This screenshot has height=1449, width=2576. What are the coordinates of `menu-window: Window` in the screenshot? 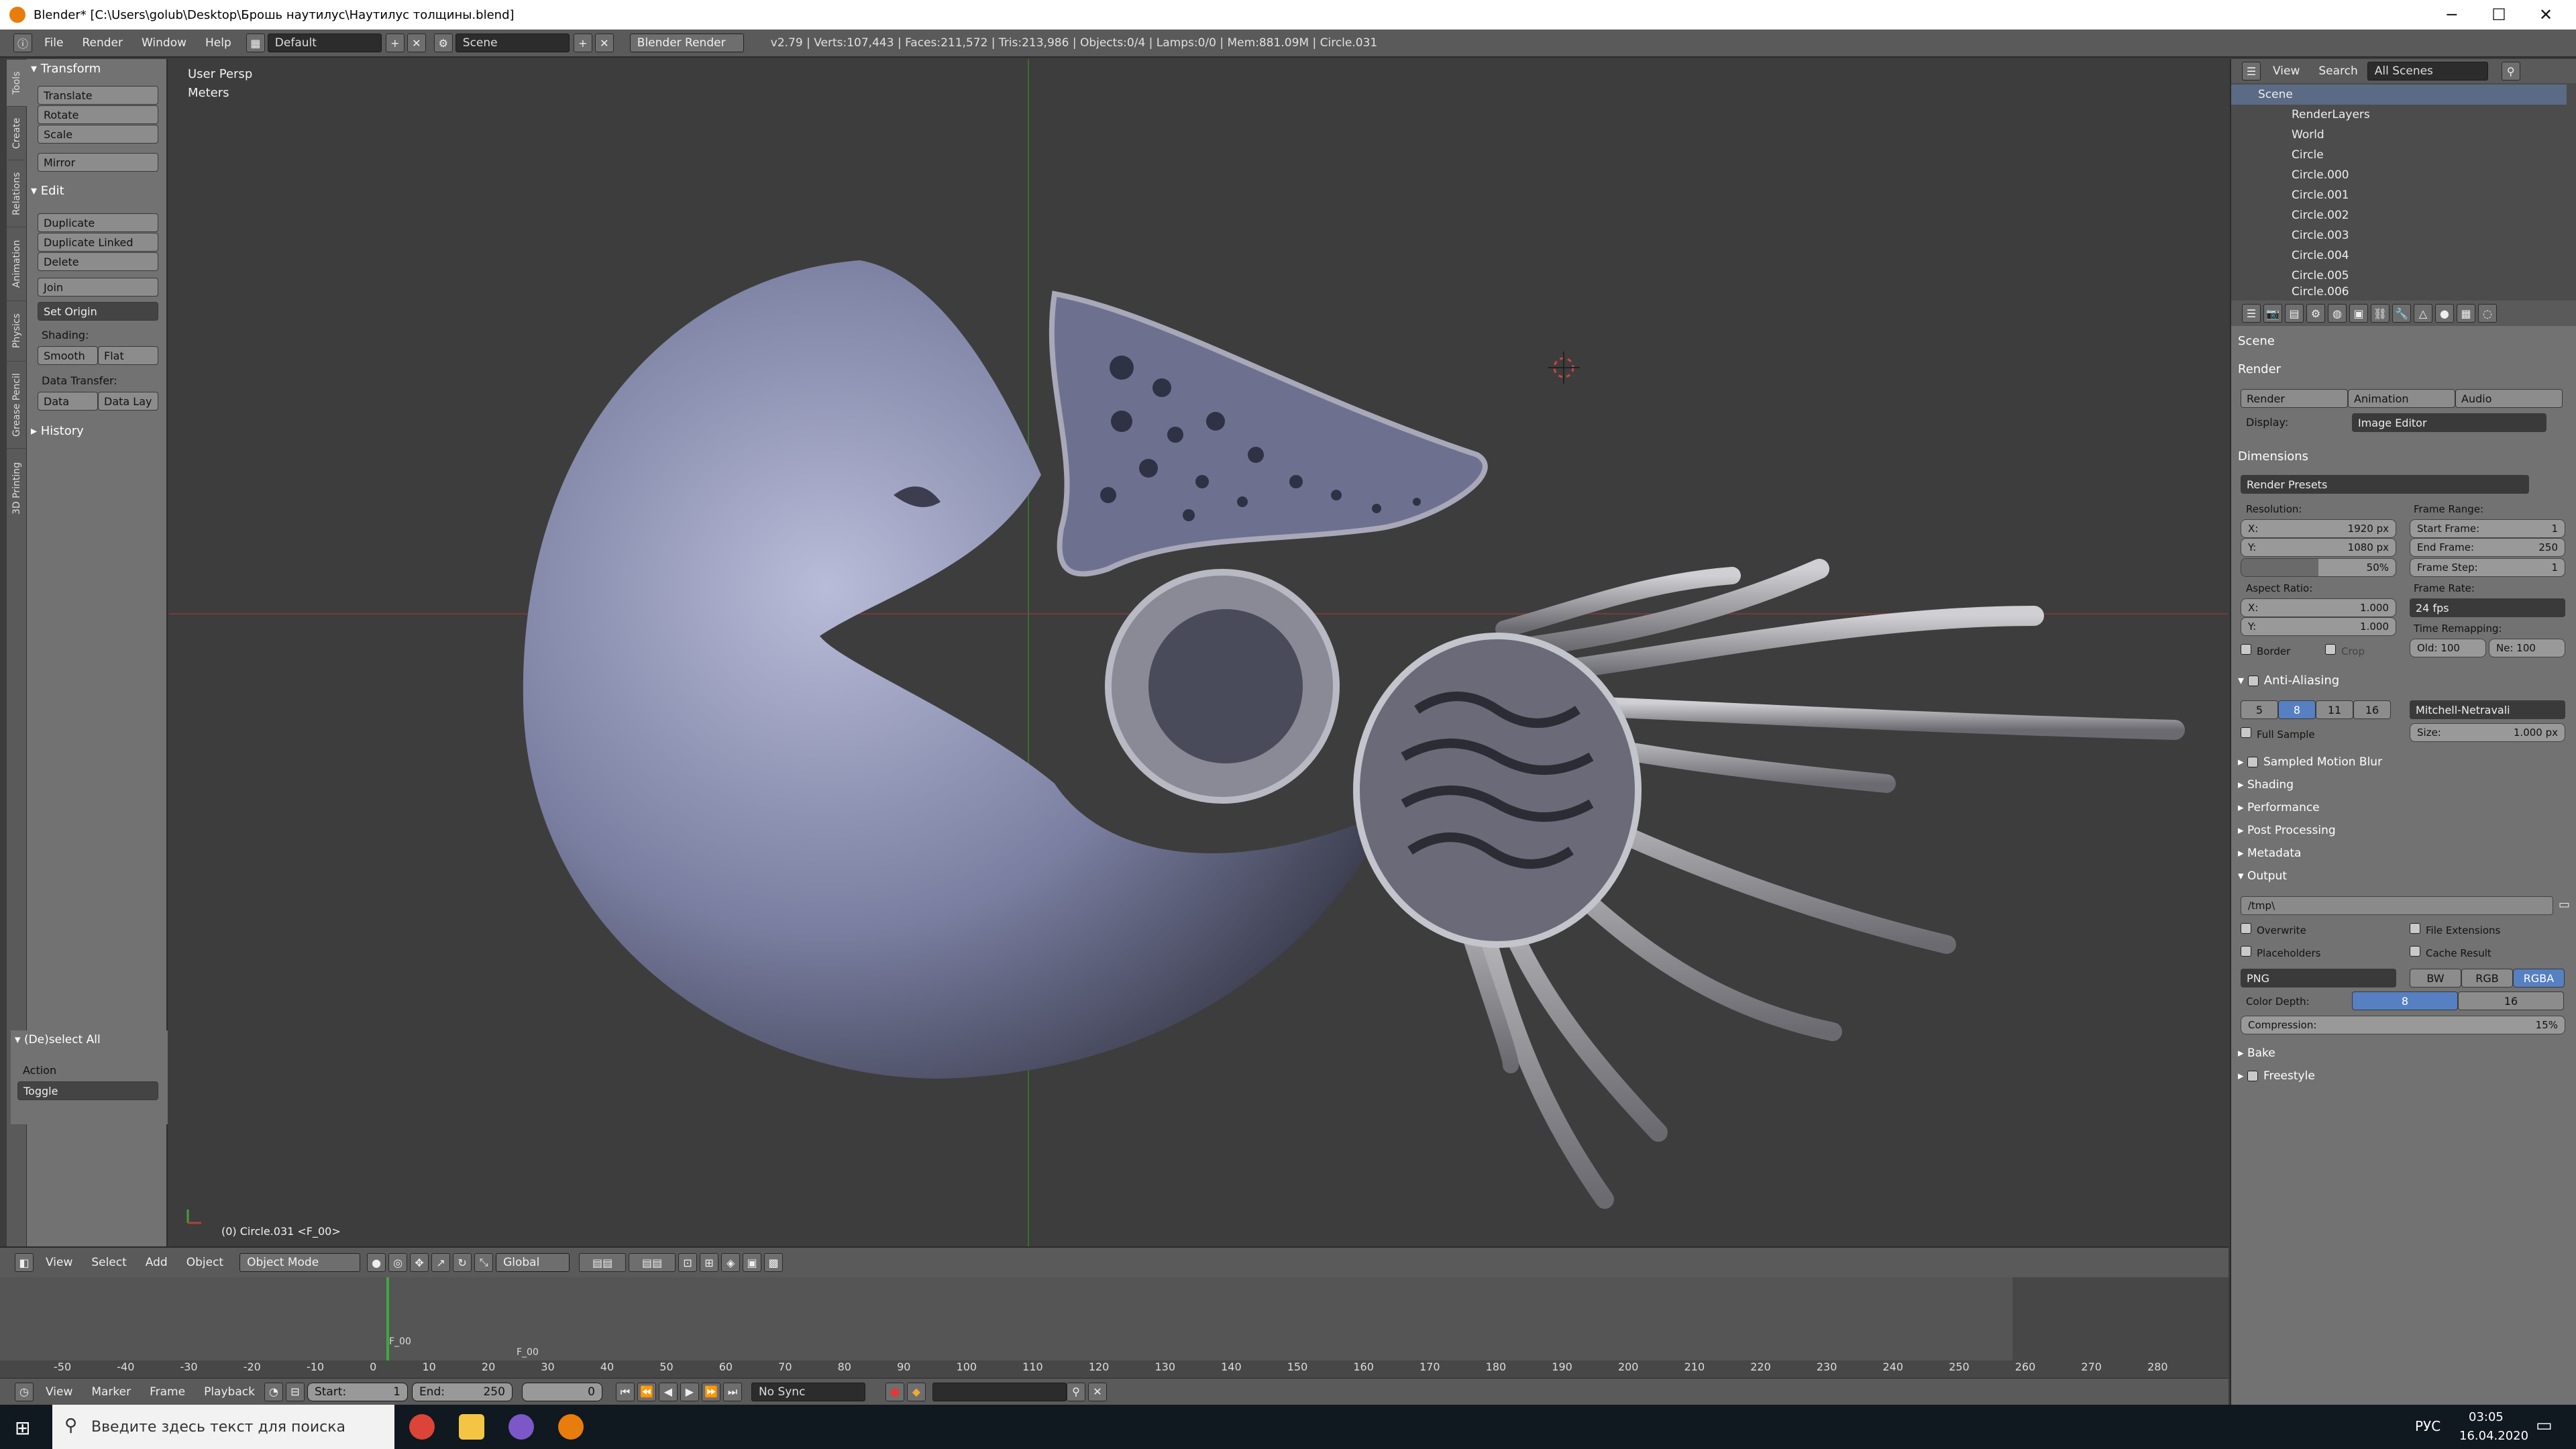 It's located at (164, 43).